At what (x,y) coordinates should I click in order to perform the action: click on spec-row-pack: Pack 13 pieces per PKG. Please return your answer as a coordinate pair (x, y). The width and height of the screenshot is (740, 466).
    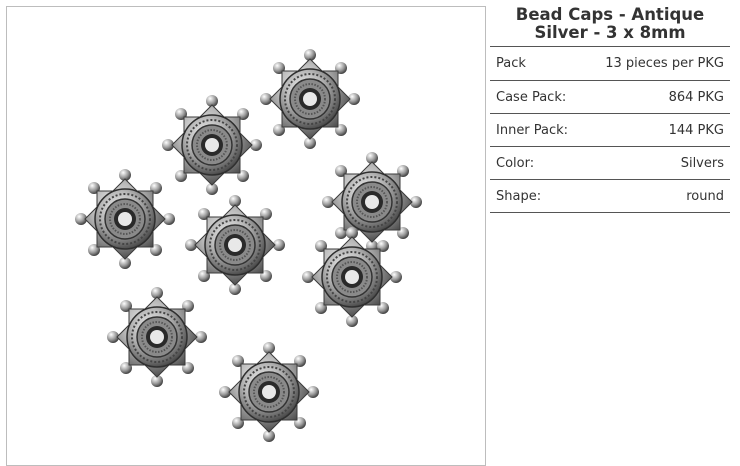
    Looking at the image, I should click on (610, 64).